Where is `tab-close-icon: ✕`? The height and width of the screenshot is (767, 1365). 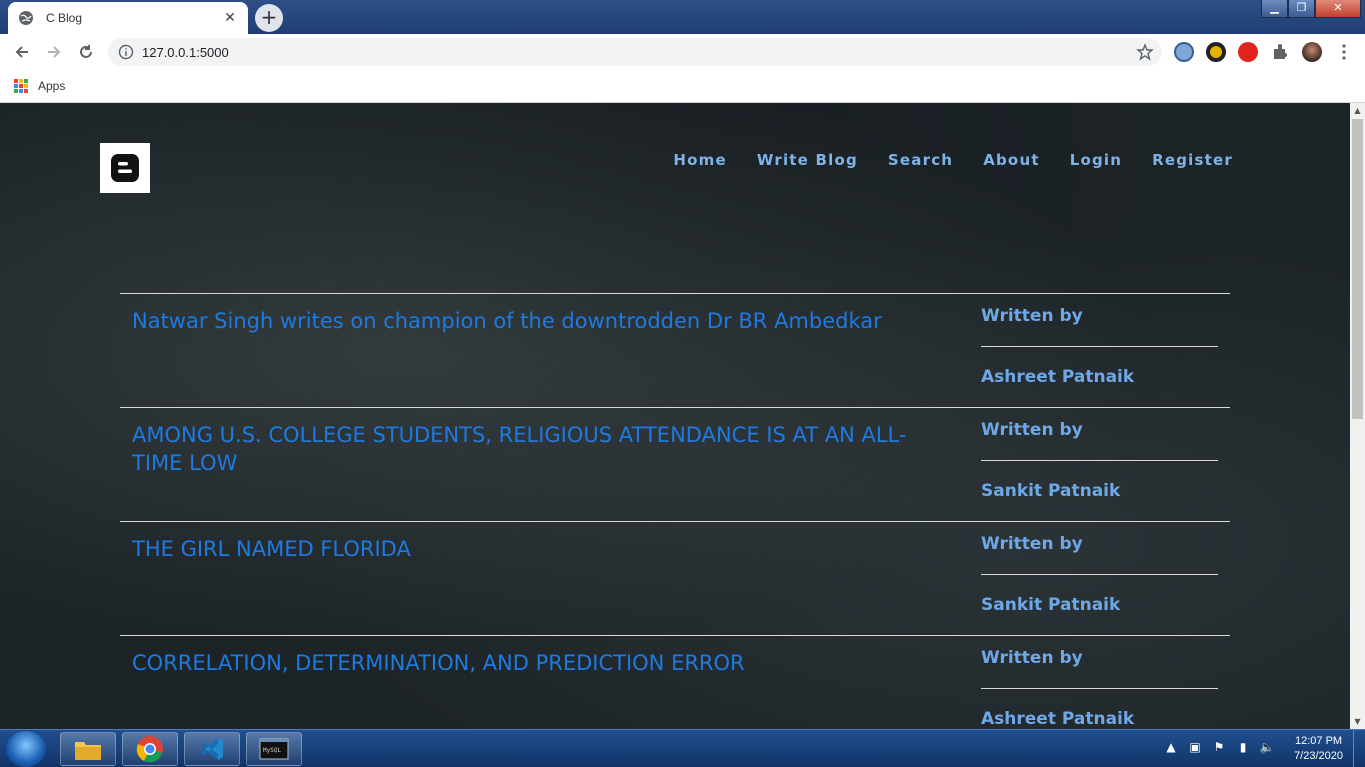 tab-close-icon: ✕ is located at coordinates (230, 18).